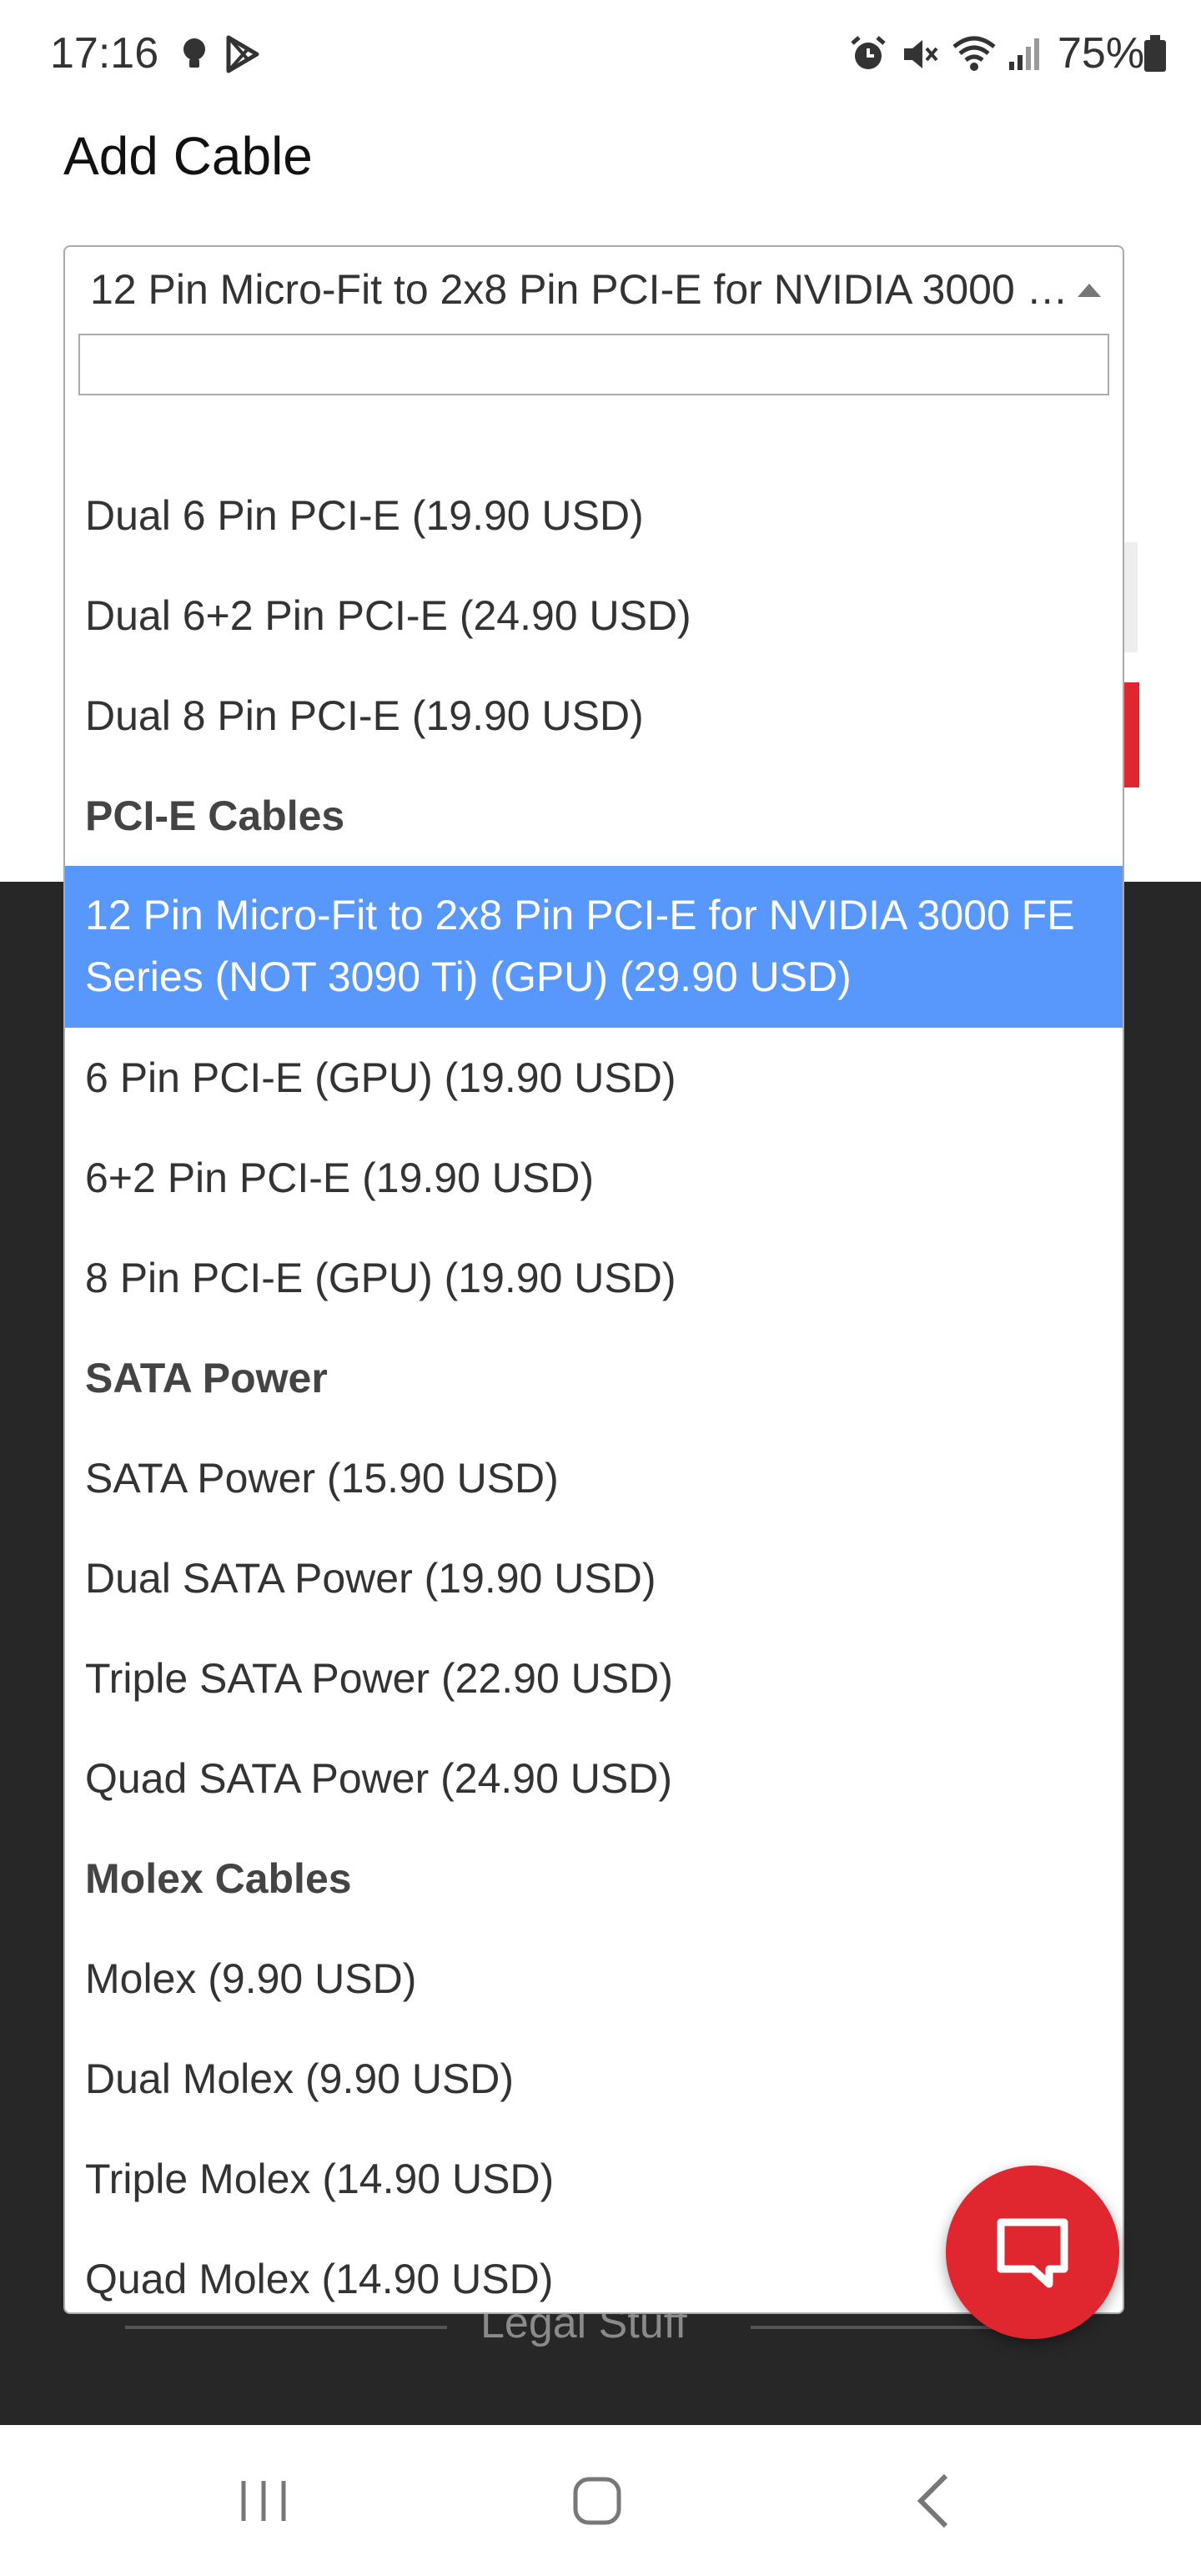  Describe the element at coordinates (597, 2501) in the screenshot. I see `home-icon` at that location.